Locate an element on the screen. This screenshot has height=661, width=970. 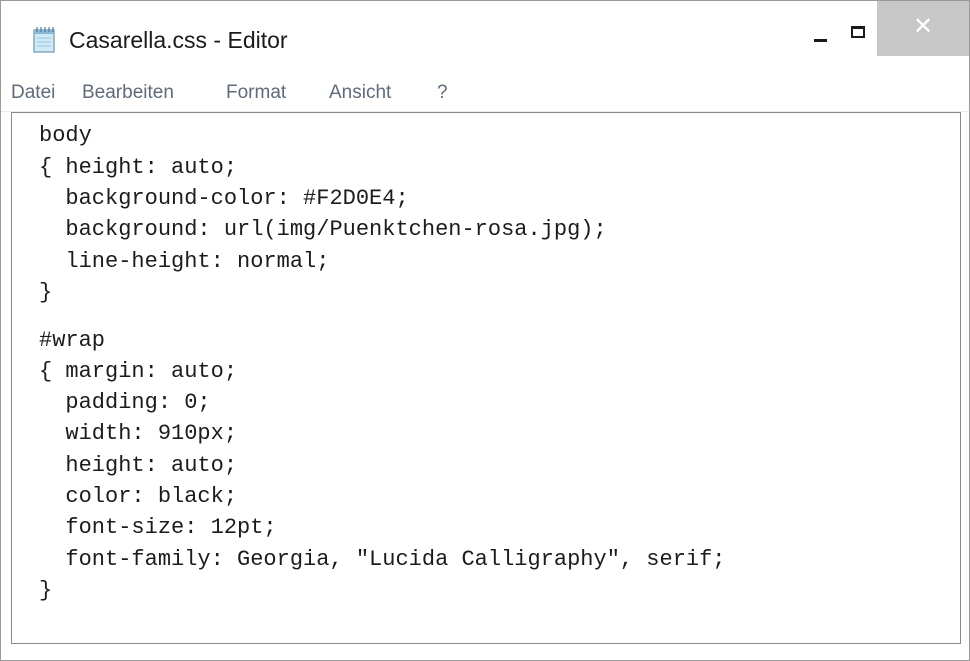
code-line: line-height: normal; is located at coordinates (184, 261).